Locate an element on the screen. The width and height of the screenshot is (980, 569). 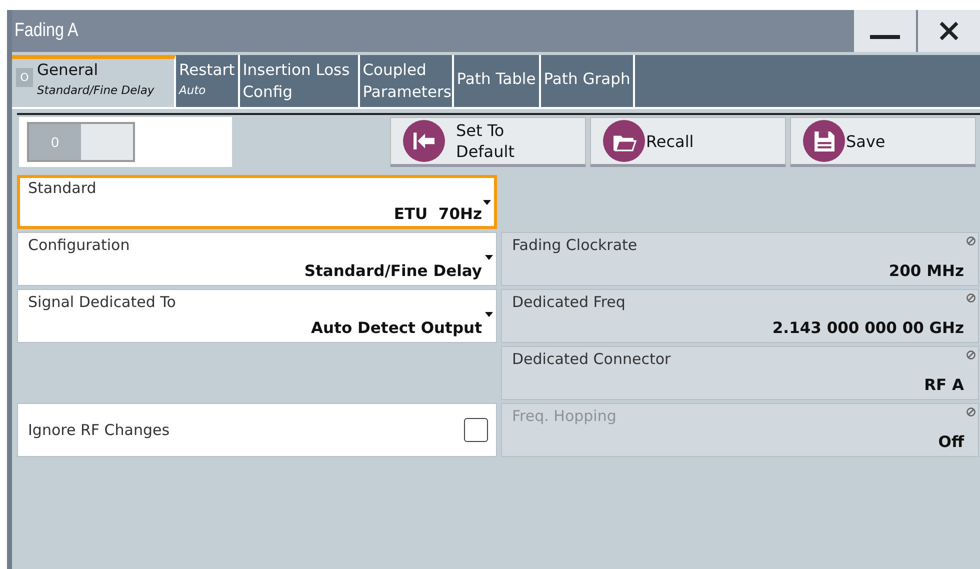
field-value: 200 MHz is located at coordinates (926, 271).